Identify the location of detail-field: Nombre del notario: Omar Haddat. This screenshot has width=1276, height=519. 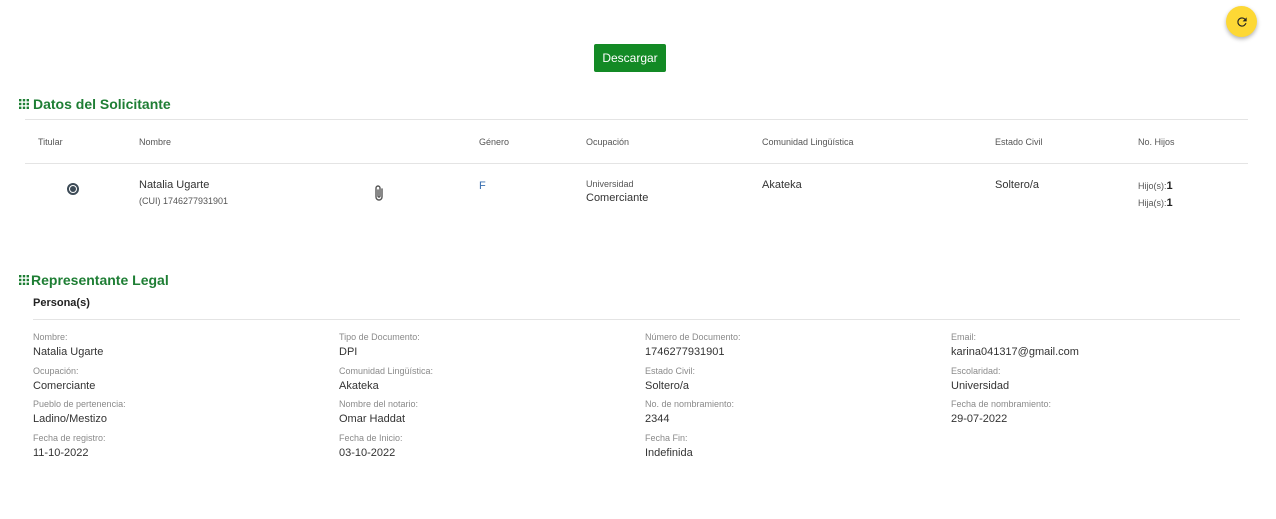
(492, 414).